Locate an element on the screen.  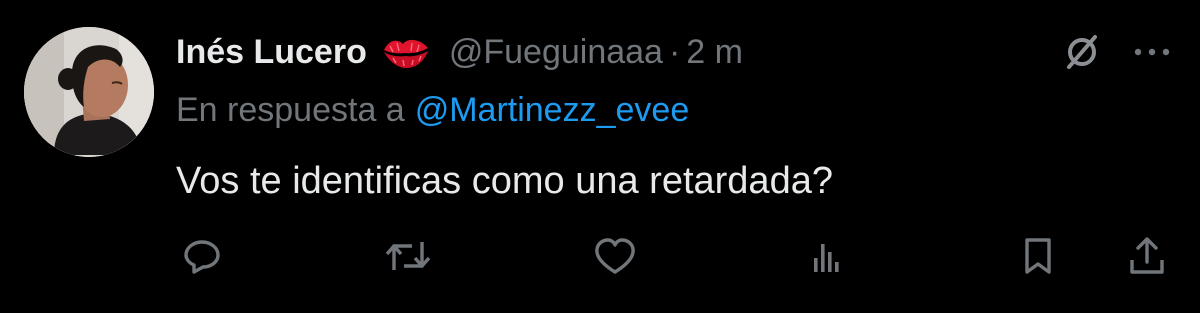
reply-button is located at coordinates (202, 256).